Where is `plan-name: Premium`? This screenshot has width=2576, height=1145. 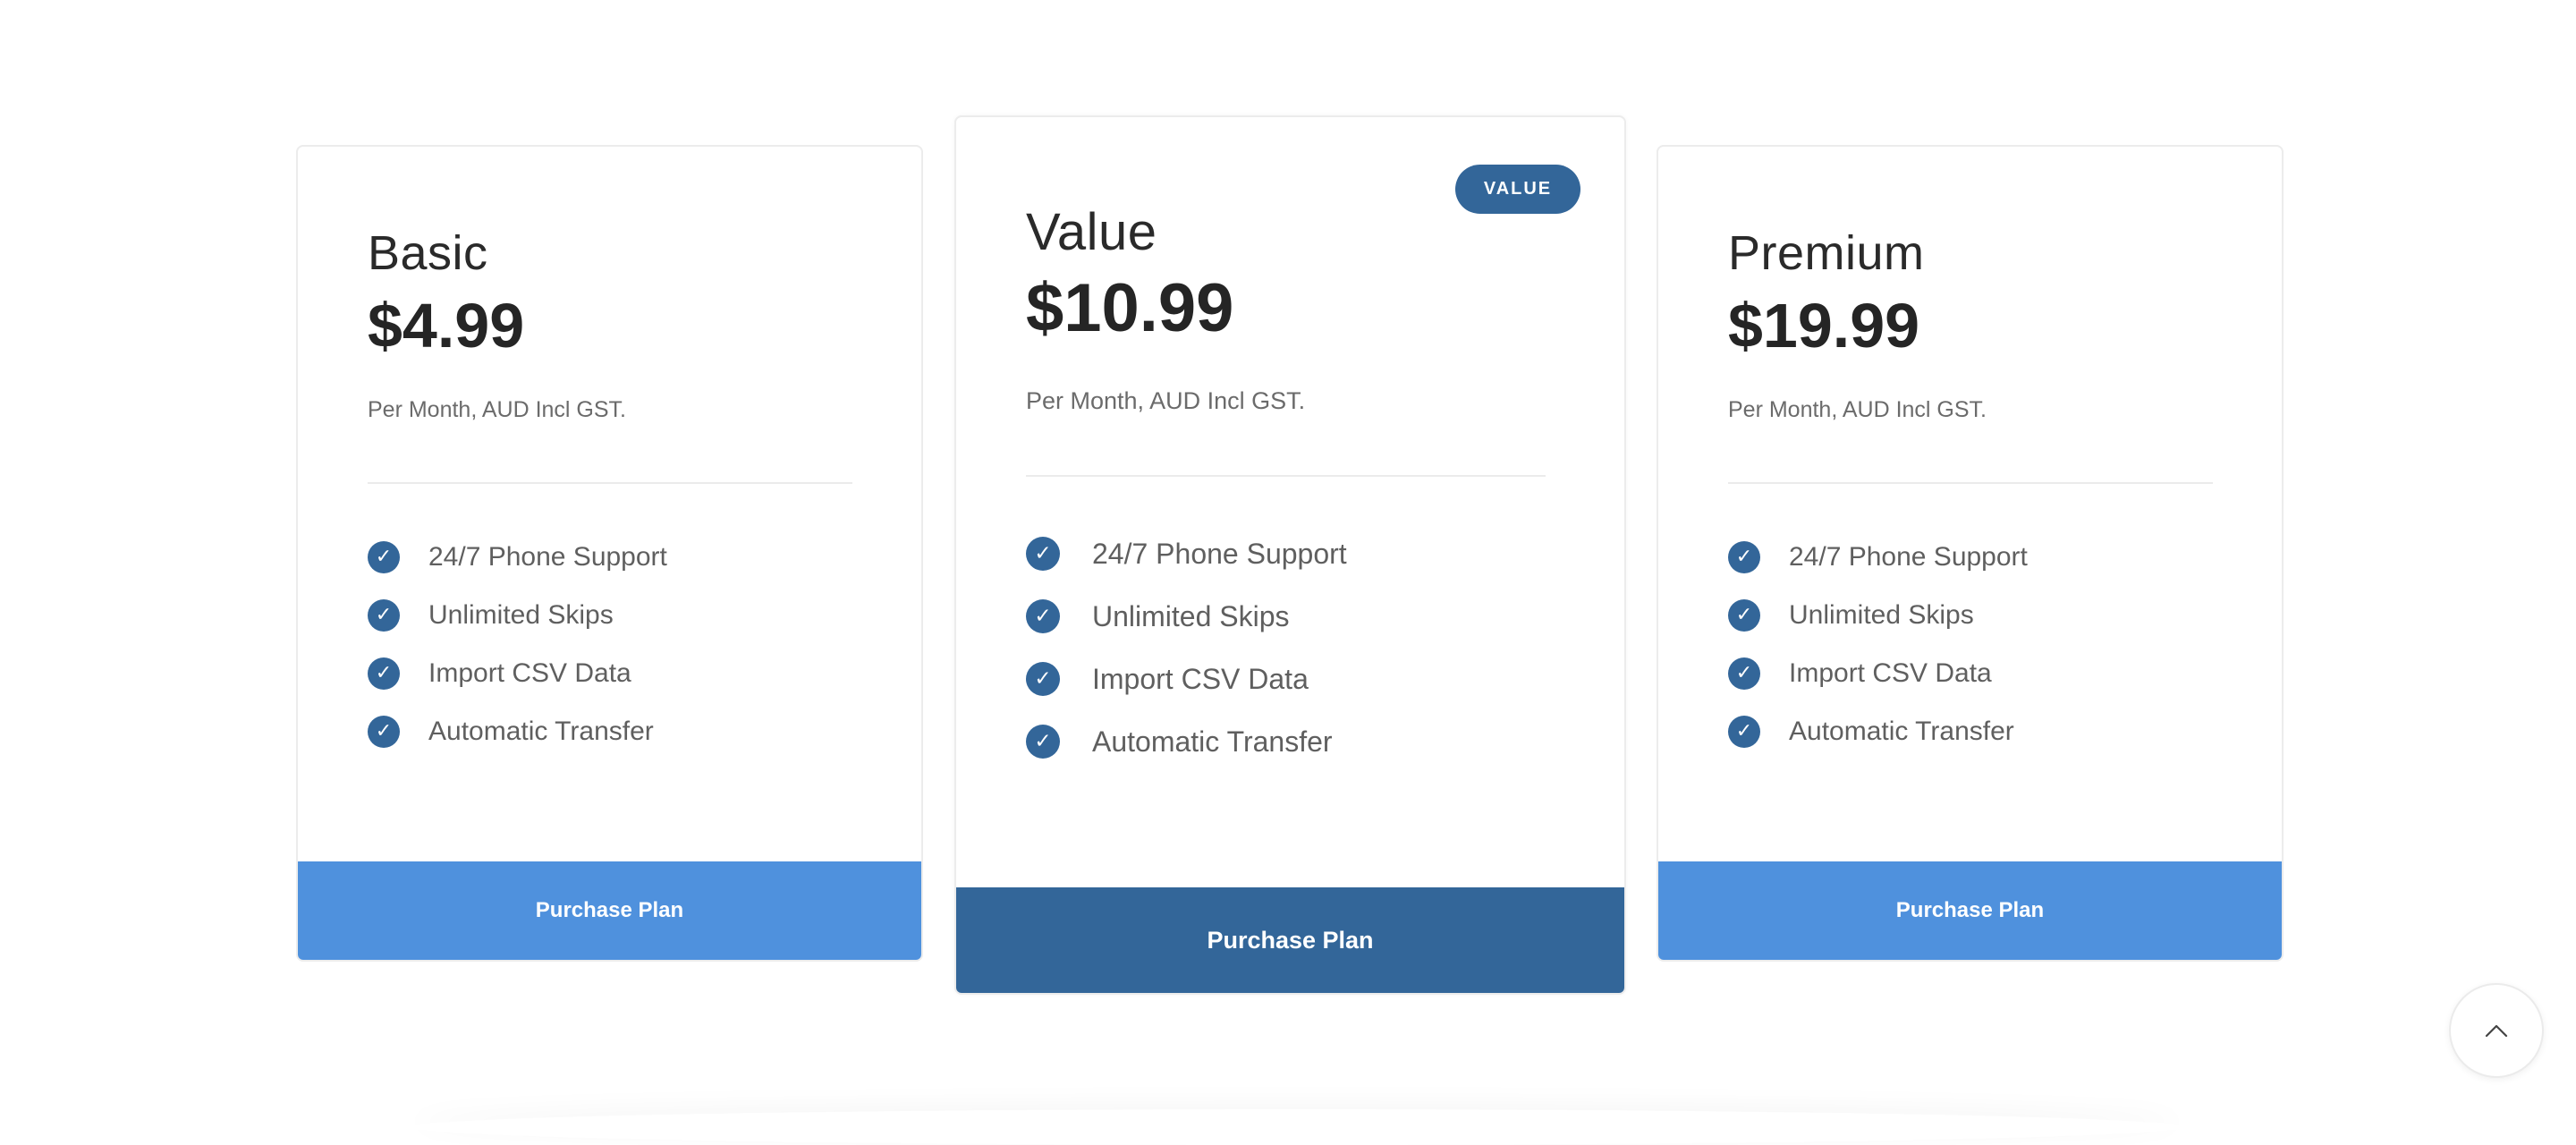 plan-name: Premium is located at coordinates (1826, 253).